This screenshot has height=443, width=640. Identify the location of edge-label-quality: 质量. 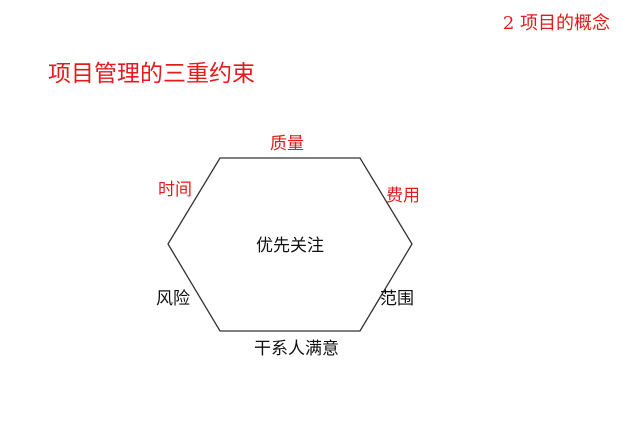
(287, 144).